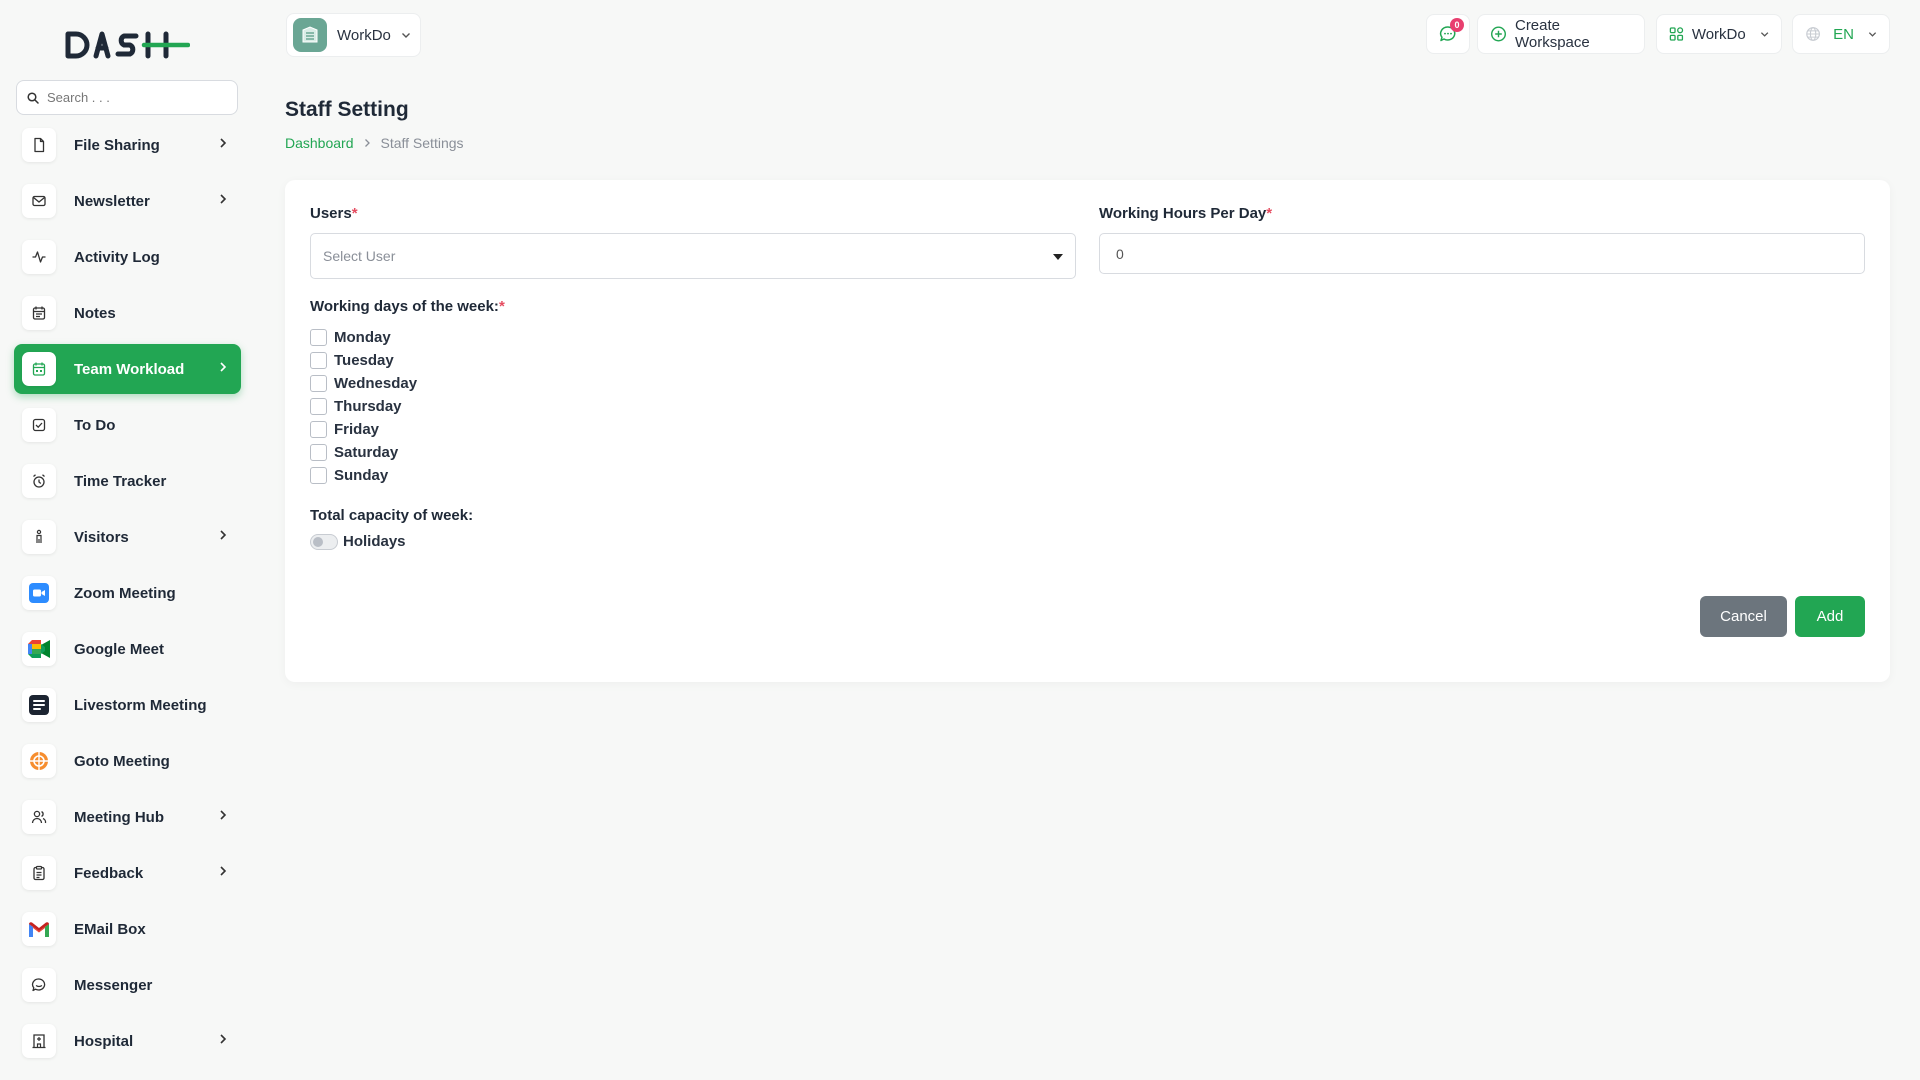 This screenshot has width=1920, height=1080. What do you see at coordinates (334, 213) in the screenshot?
I see `users-label: Users*` at bounding box center [334, 213].